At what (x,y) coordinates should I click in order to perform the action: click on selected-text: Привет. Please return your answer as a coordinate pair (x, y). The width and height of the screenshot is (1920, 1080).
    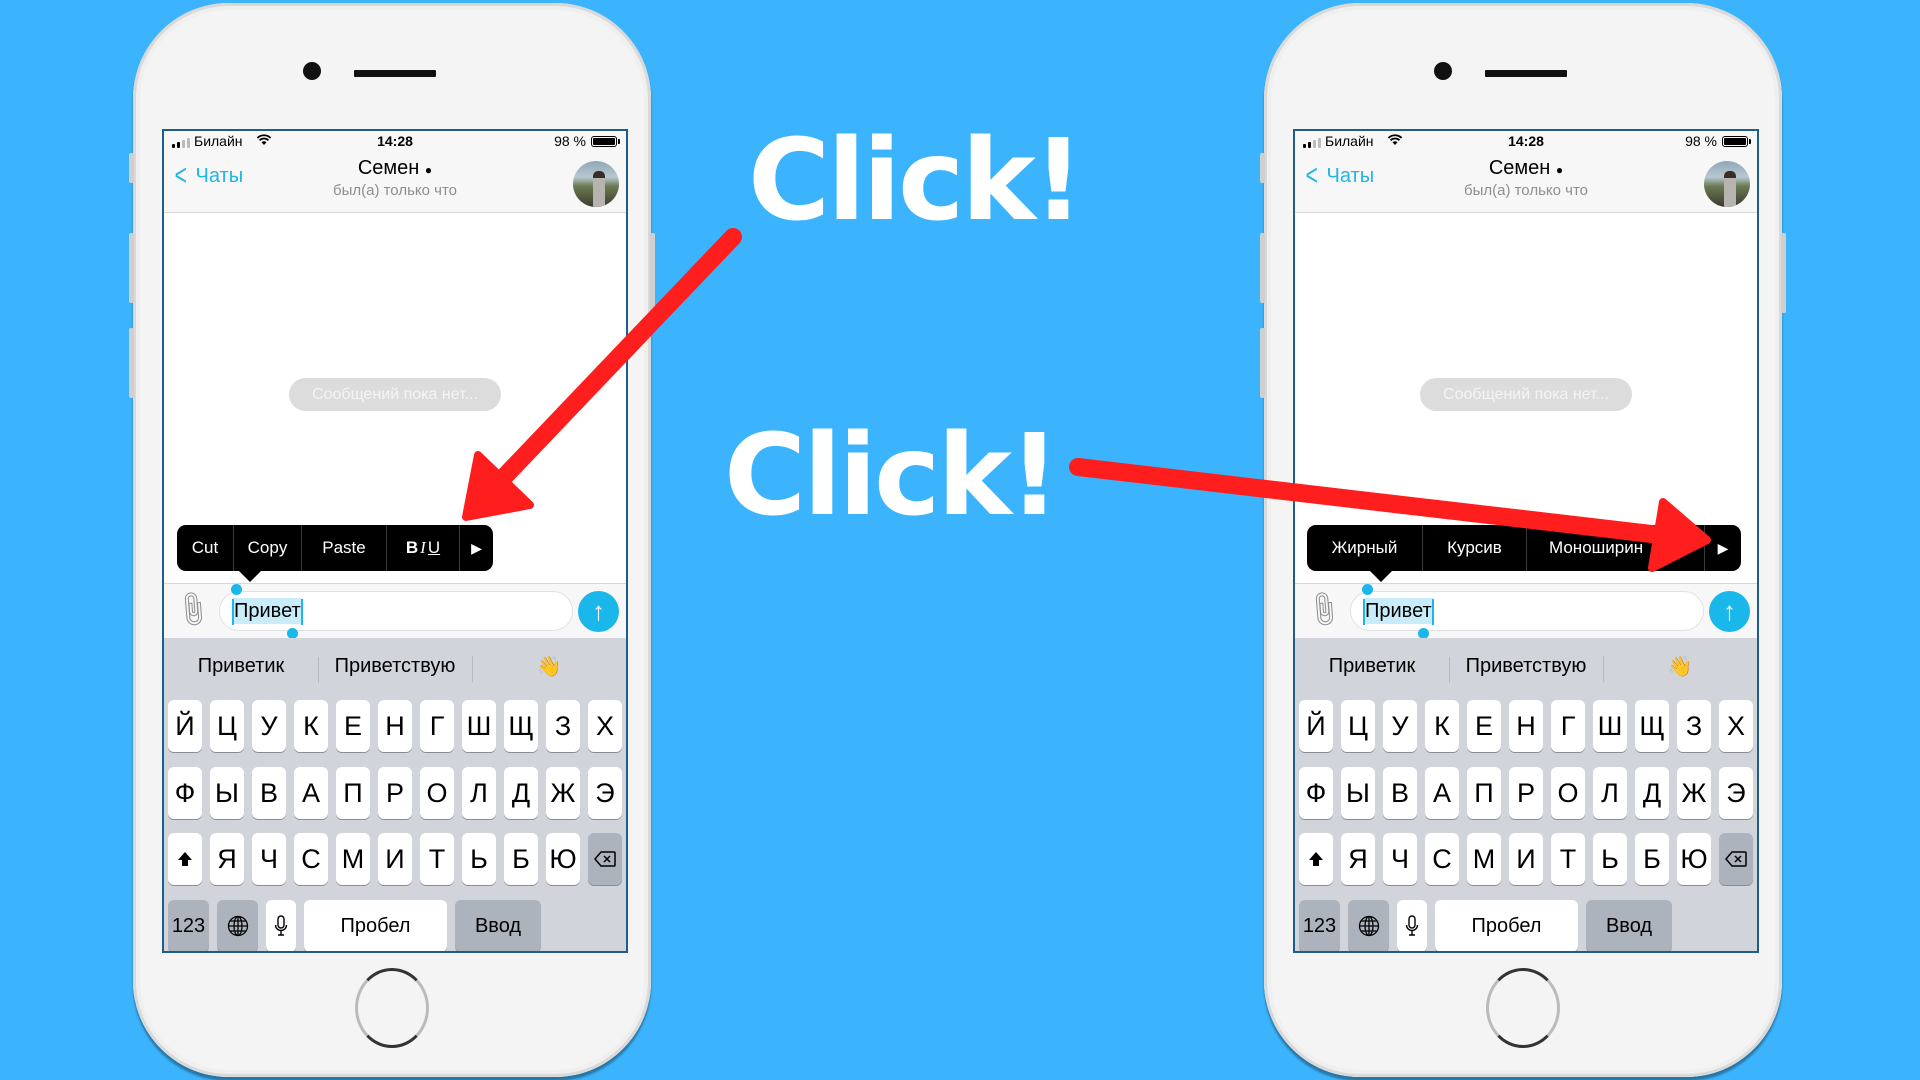
    Looking at the image, I should click on (1398, 611).